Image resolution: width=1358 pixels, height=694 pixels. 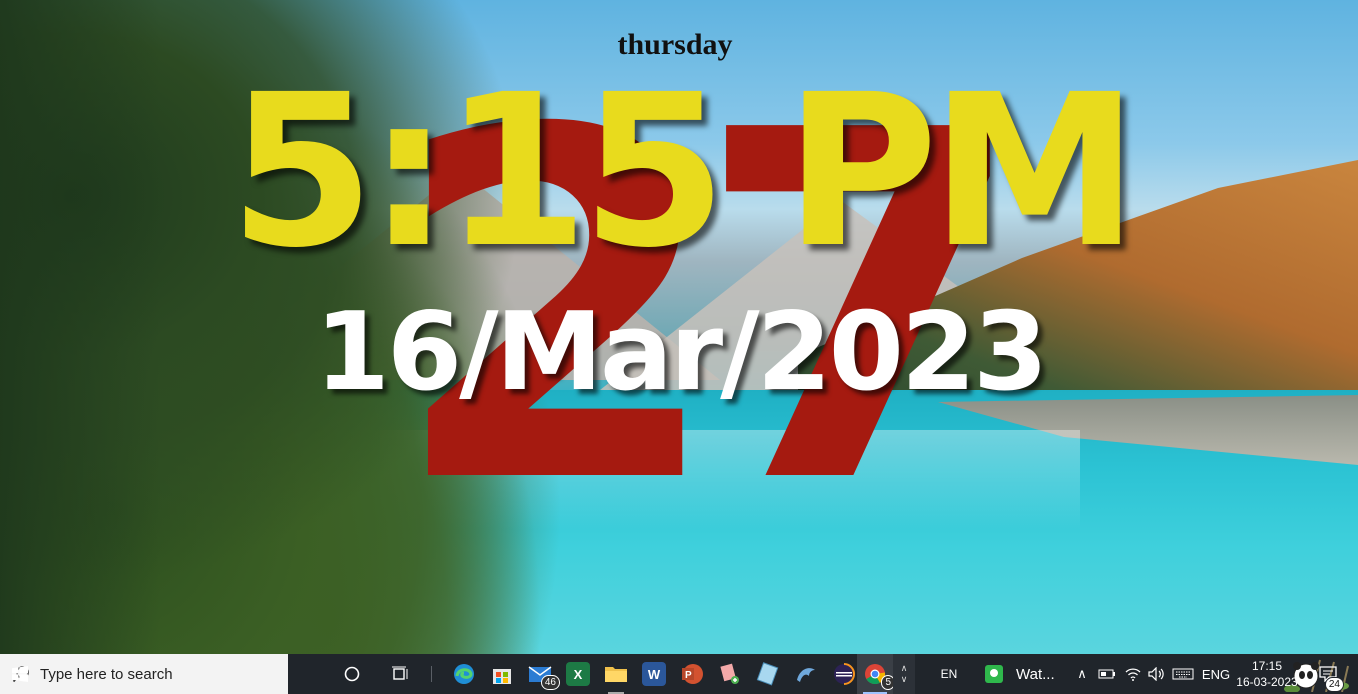 What do you see at coordinates (904, 668) in the screenshot?
I see `chevron-up-icon: ∧` at bounding box center [904, 668].